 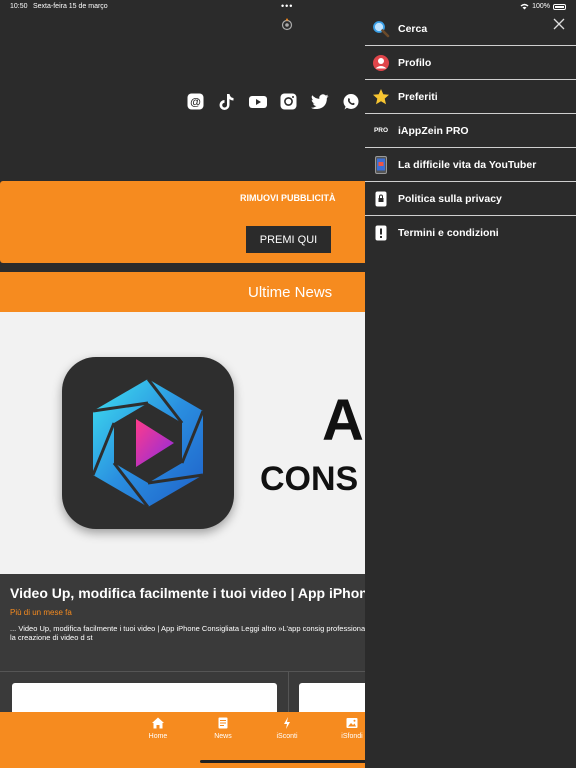 I want to click on menu-item-label: Profilo, so click(x=415, y=62).